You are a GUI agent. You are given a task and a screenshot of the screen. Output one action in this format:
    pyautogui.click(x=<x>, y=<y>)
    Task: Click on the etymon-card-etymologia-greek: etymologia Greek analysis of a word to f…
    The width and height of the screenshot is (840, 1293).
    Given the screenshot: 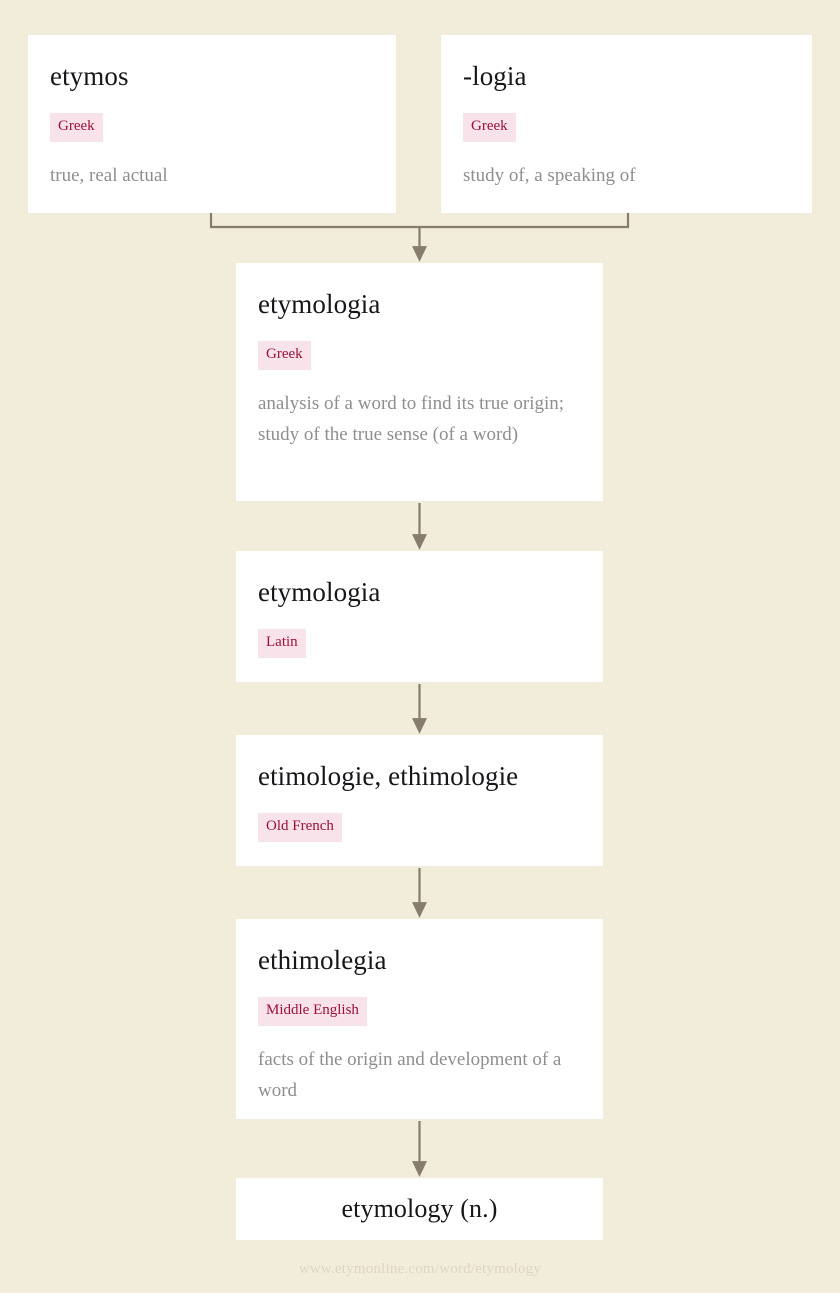 What is the action you would take?
    pyautogui.click(x=419, y=382)
    